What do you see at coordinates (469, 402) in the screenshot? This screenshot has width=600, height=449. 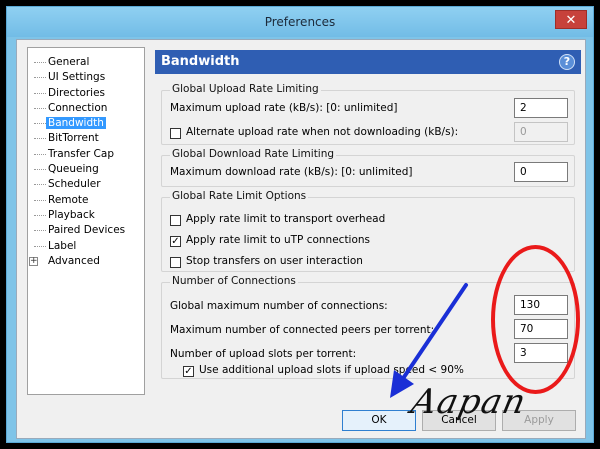 I see `annotation-signature: Aapan` at bounding box center [469, 402].